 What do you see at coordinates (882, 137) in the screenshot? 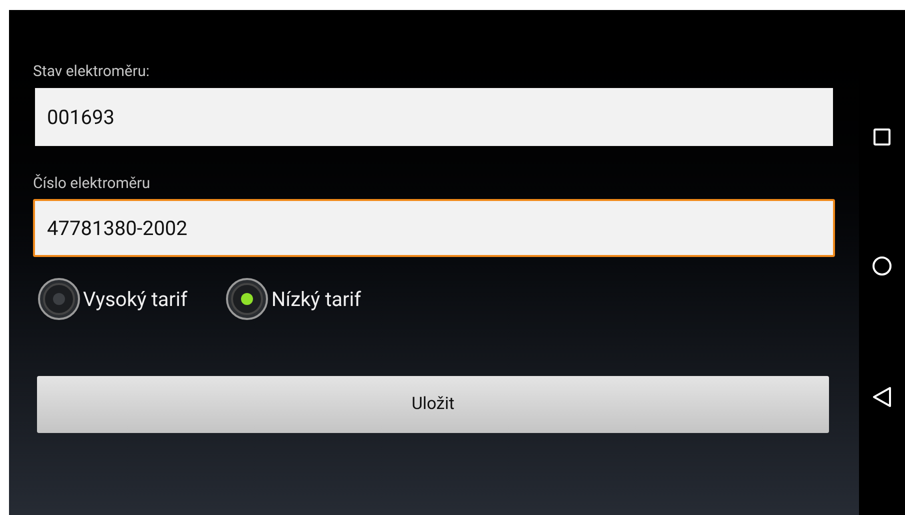
I see `square-icon` at bounding box center [882, 137].